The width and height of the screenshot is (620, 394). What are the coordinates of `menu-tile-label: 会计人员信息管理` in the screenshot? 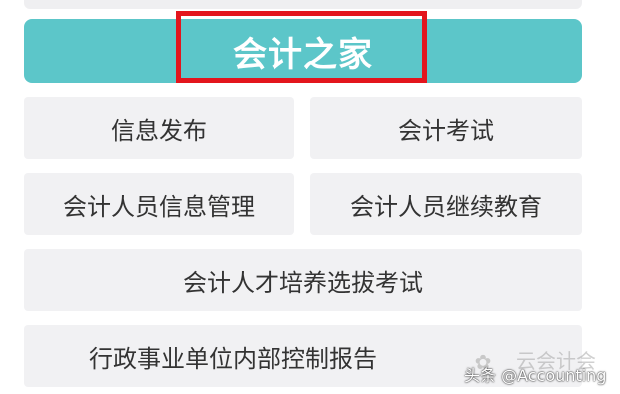 It's located at (159, 206).